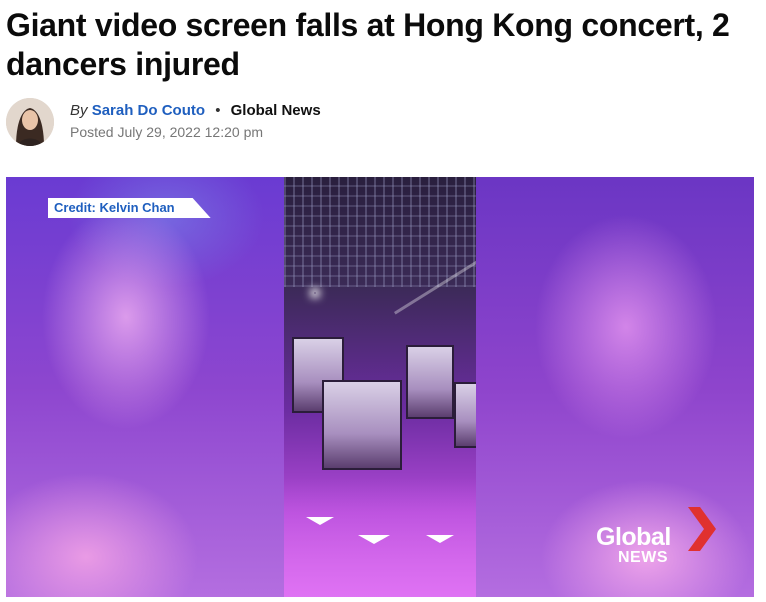 The image size is (766, 602). I want to click on logo-wordmark: Global, so click(633, 537).